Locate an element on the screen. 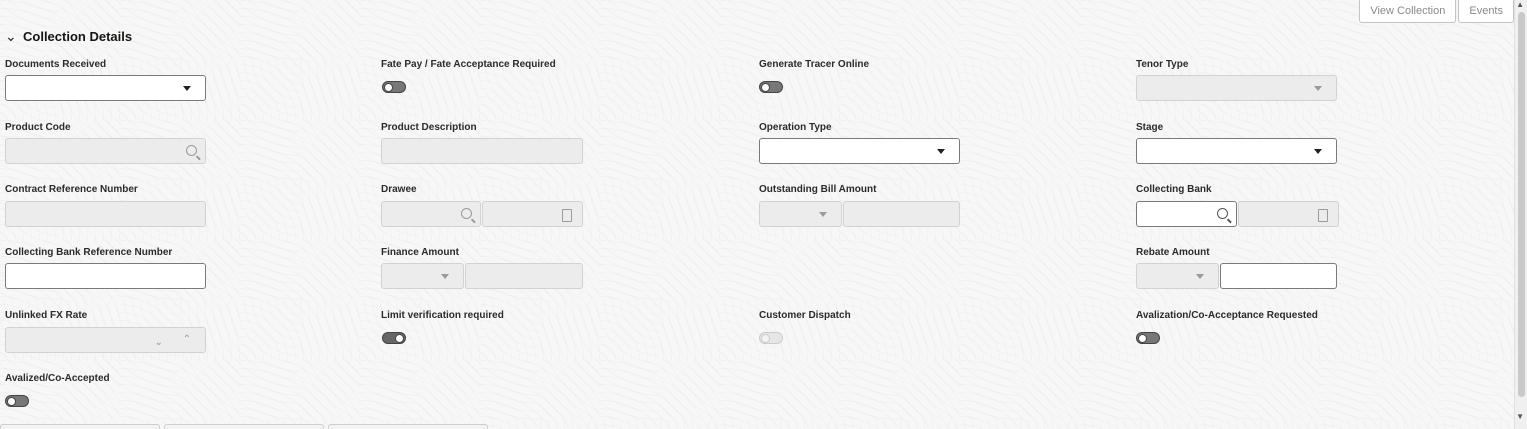 Image resolution: width=1527 pixels, height=429 pixels. product-code-input is located at coordinates (105, 151).